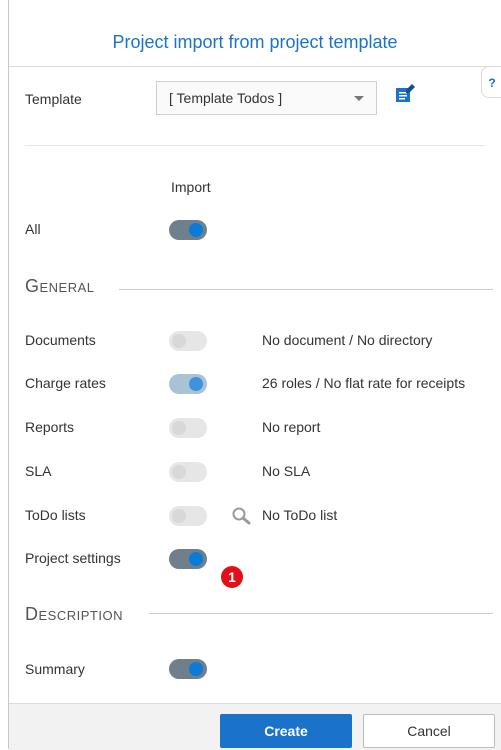 This screenshot has width=501, height=750. What do you see at coordinates (55, 515) in the screenshot?
I see `row-label-todo-lists: ToDo lists` at bounding box center [55, 515].